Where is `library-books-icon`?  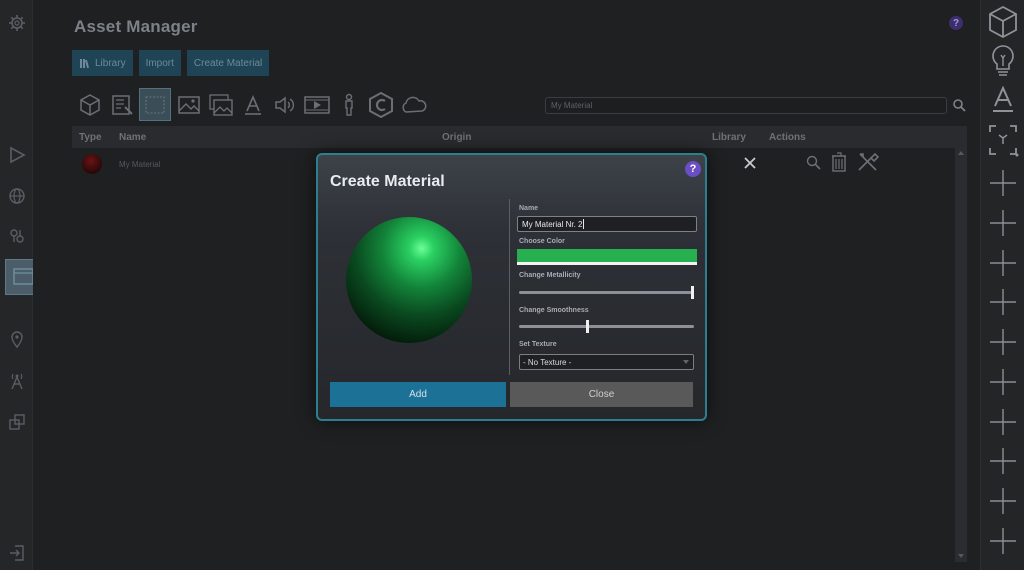
library-books-icon is located at coordinates (85, 63).